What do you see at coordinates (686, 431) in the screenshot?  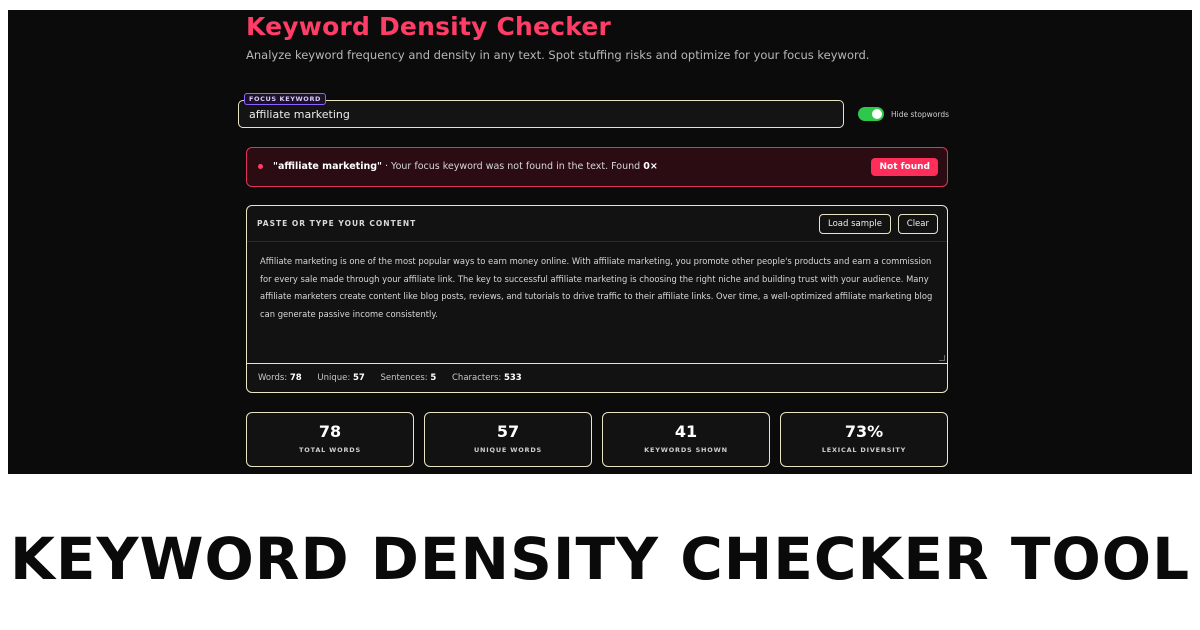 I see `card-value: 41` at bounding box center [686, 431].